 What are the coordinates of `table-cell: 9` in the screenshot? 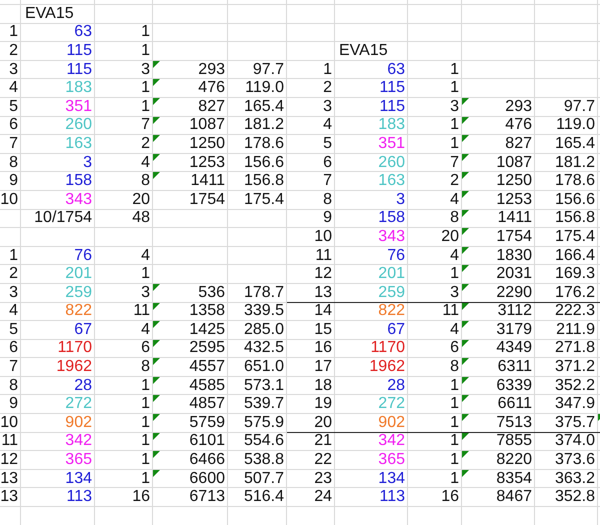 It's located at (13, 404).